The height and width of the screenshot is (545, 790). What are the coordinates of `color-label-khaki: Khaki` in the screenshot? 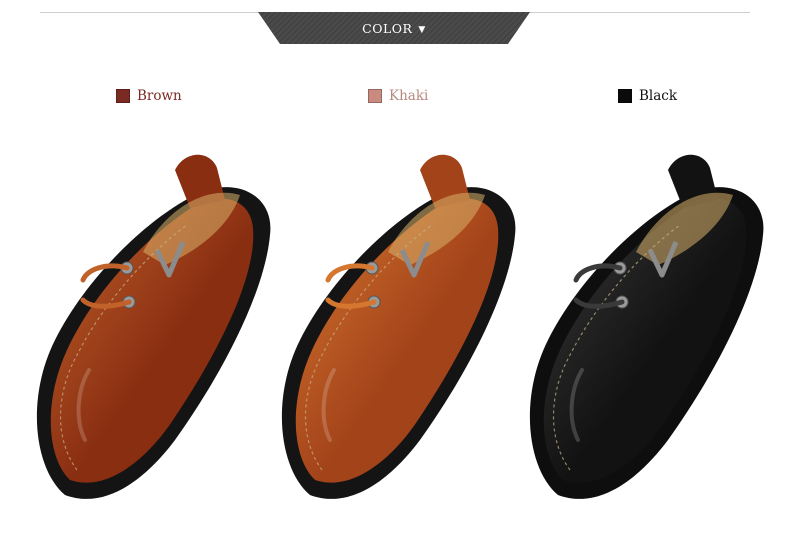 It's located at (409, 96).